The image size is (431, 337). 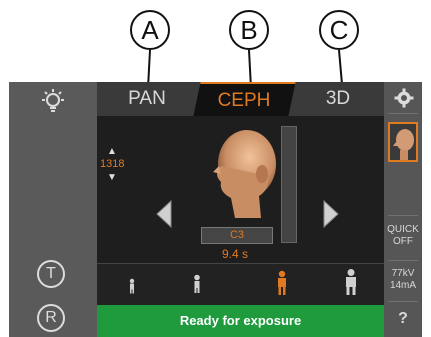 I want to click on settings-gear-icon, so click(x=404, y=100).